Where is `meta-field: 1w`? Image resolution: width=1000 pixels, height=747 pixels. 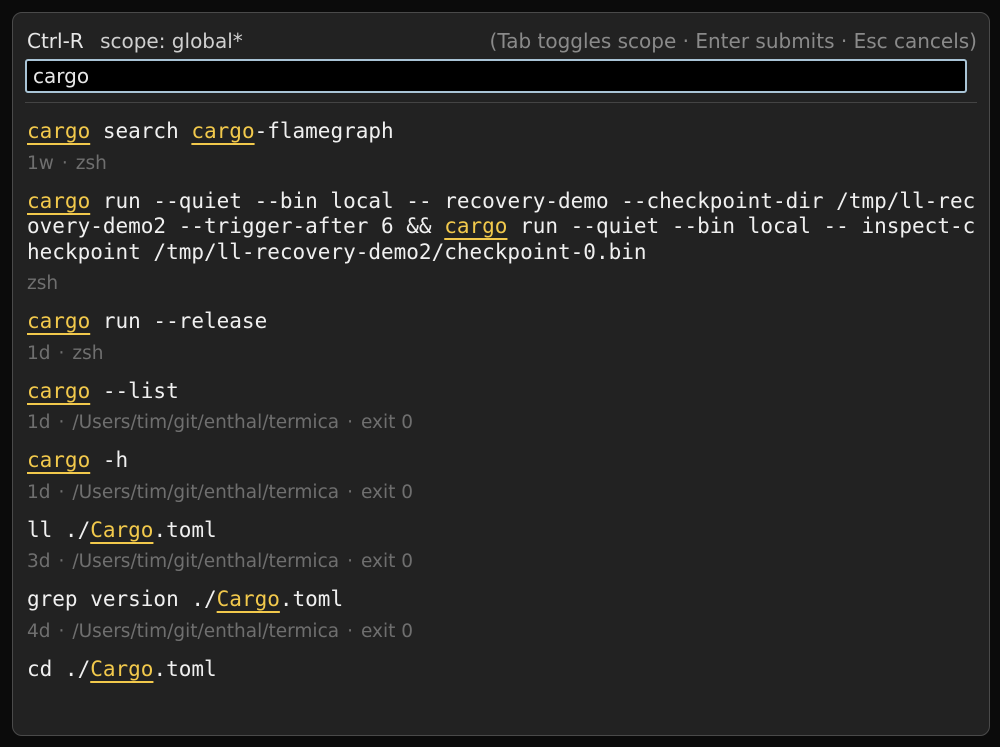 meta-field: 1w is located at coordinates (40, 163).